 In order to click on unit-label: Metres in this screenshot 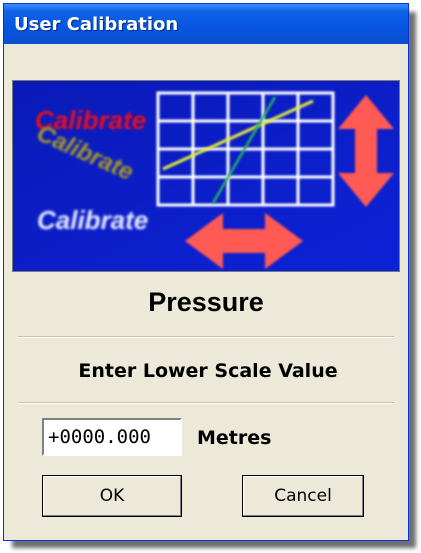, I will do `click(234, 438)`.